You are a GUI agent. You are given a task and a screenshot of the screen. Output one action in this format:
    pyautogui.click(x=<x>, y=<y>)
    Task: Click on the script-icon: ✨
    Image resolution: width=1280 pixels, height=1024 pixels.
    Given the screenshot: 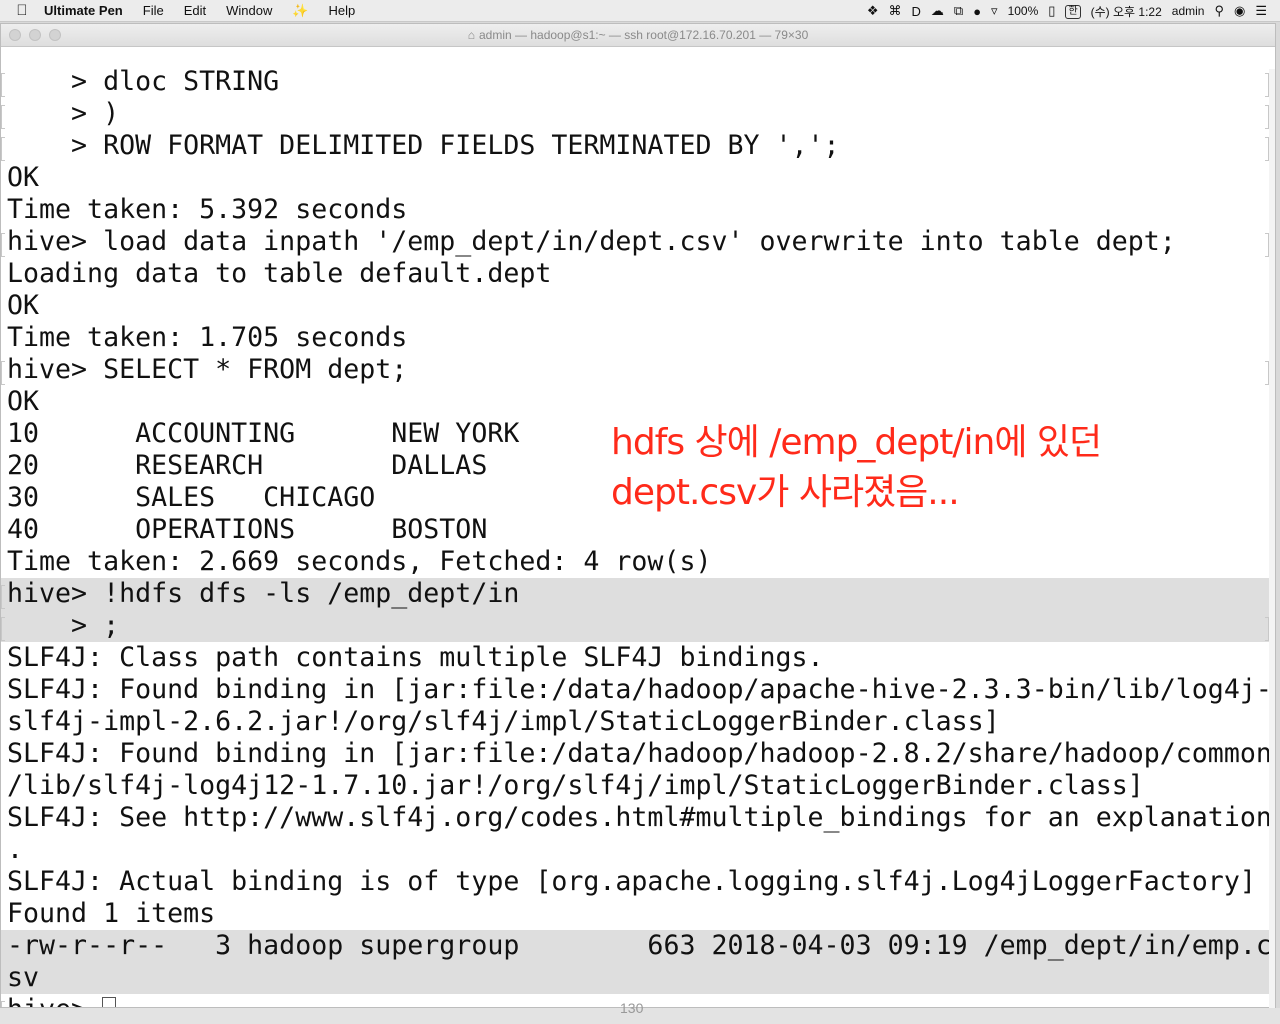 What is the action you would take?
    pyautogui.click(x=300, y=11)
    